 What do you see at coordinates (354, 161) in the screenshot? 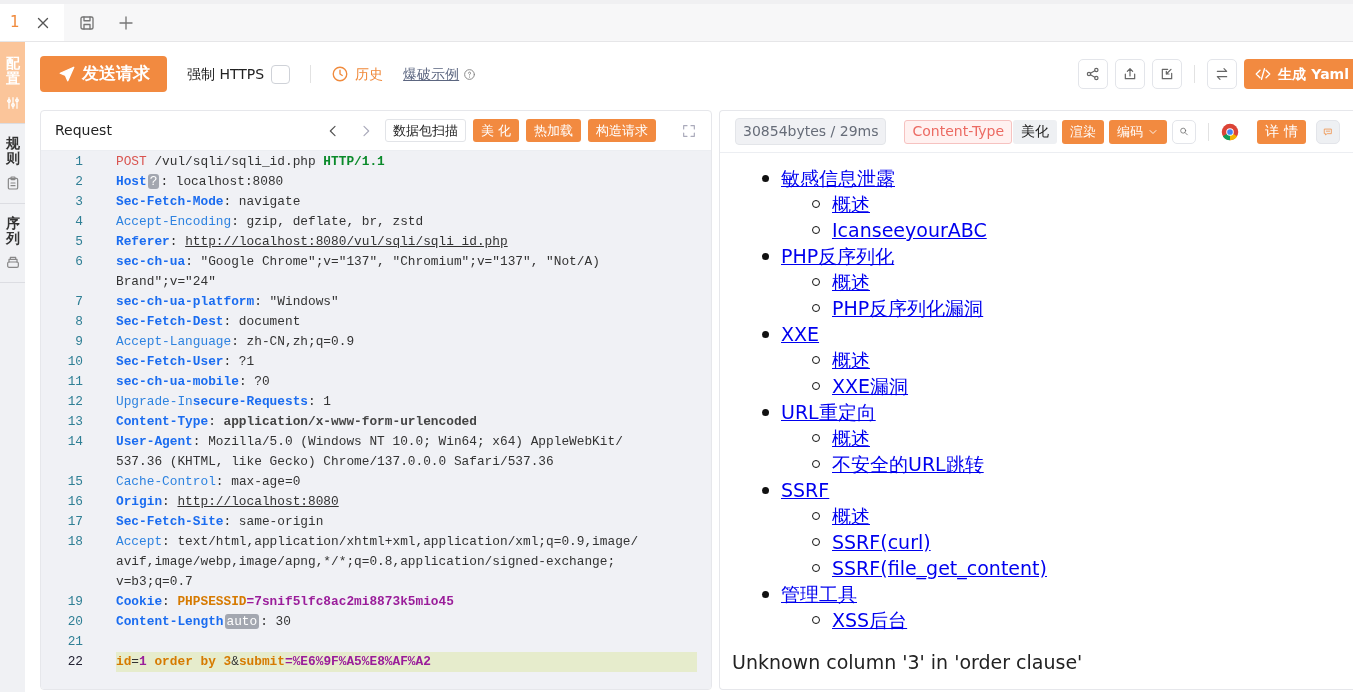
I see `code-text: HTTP/1.1` at bounding box center [354, 161].